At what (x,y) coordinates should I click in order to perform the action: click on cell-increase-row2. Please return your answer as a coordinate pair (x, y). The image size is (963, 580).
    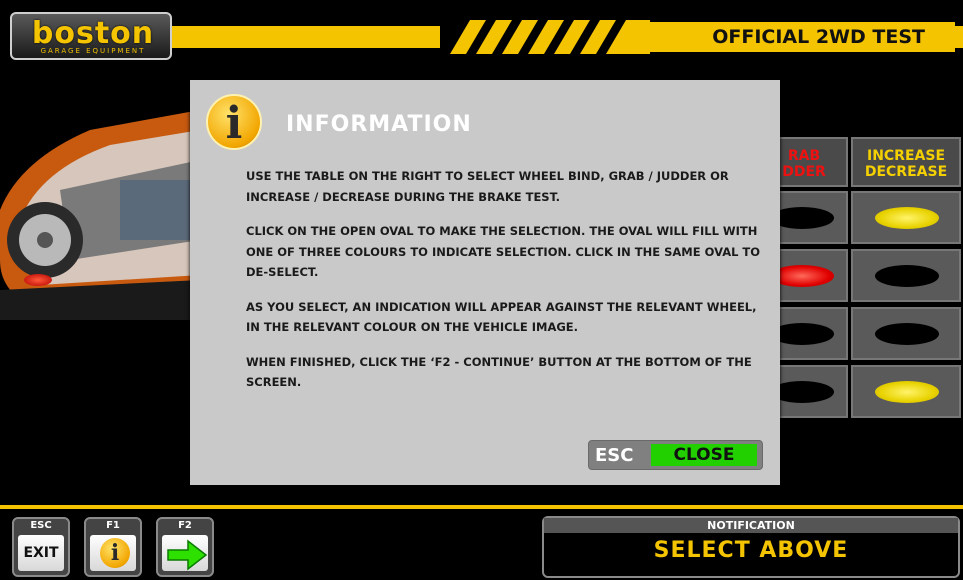
    Looking at the image, I should click on (906, 275).